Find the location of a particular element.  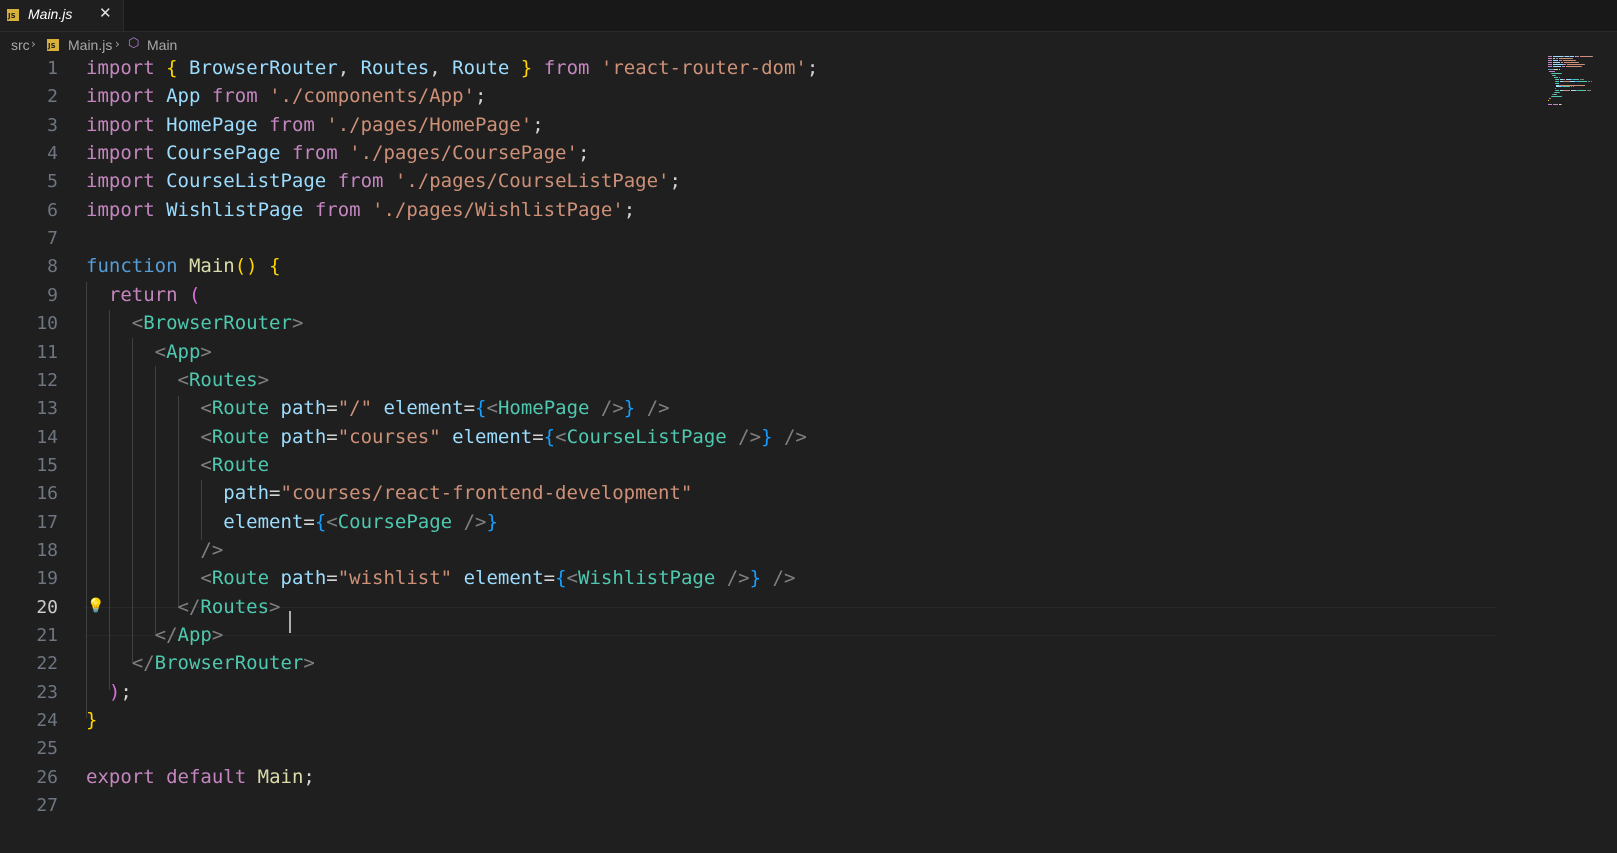

code-line: function Main() { is located at coordinates (183, 266).